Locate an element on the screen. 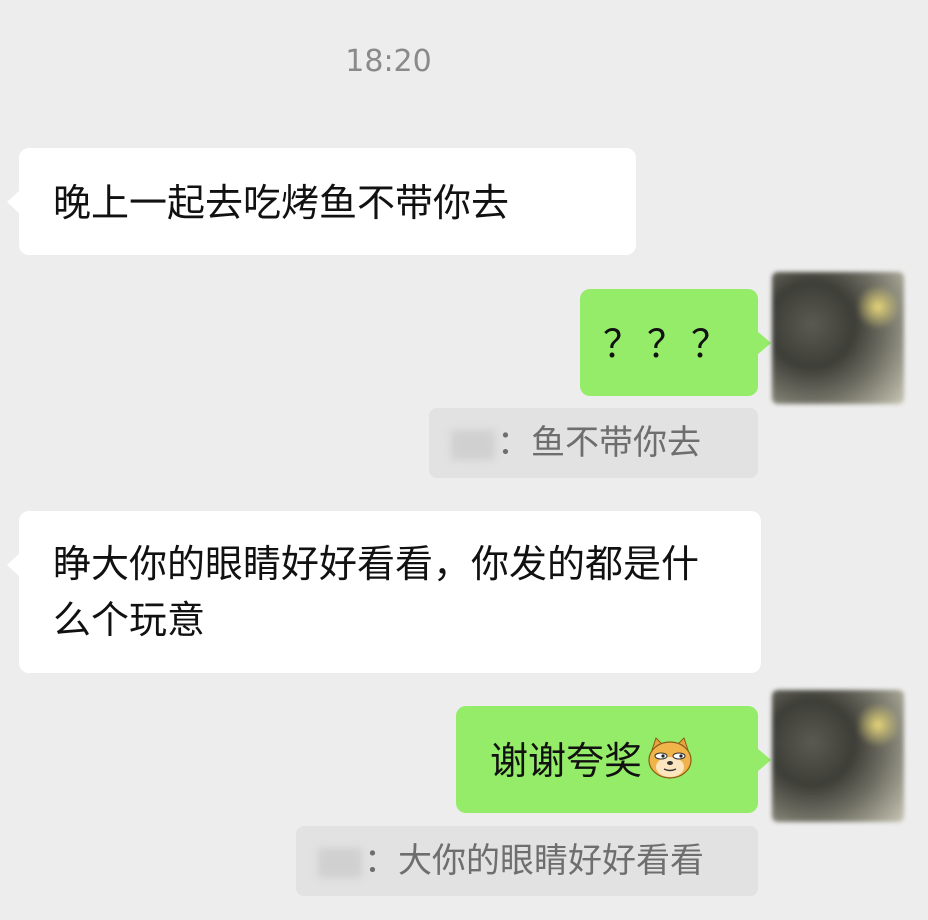  outgoing-message-bubble: 谢谢夸奖 is located at coordinates (613, 759).